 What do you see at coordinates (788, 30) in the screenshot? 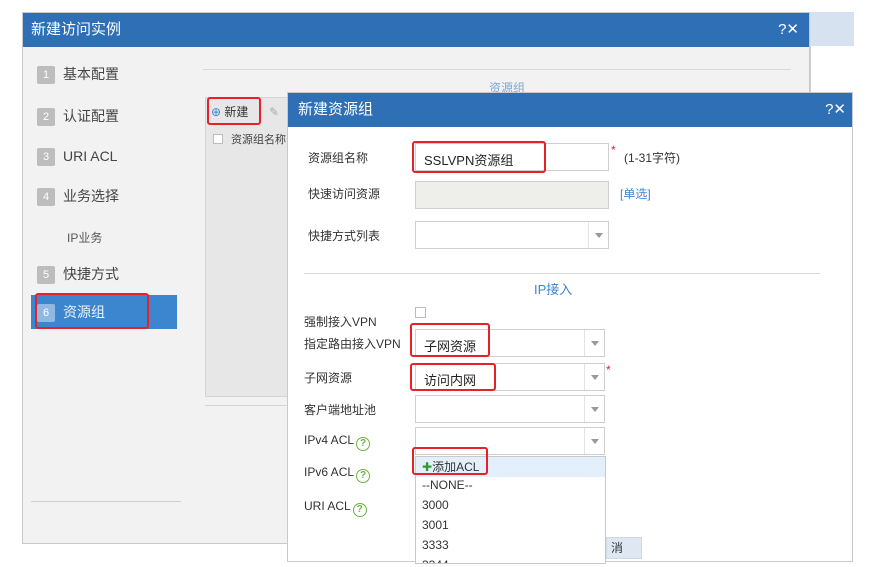
I see `outer-dialog-controls: ?✕` at bounding box center [788, 30].